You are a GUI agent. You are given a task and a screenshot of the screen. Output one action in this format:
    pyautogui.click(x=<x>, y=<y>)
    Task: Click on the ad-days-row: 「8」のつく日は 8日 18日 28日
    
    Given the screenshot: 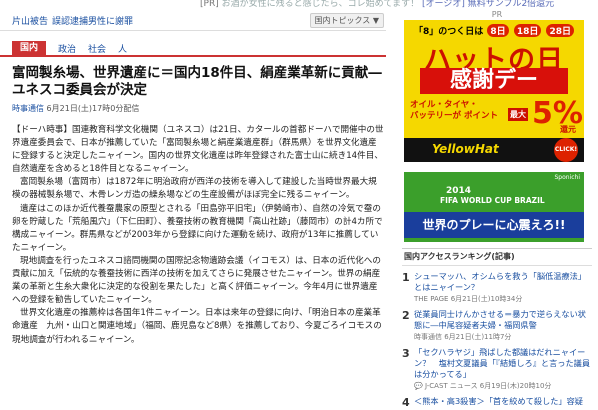 What is the action you would take?
    pyautogui.click(x=494, y=30)
    